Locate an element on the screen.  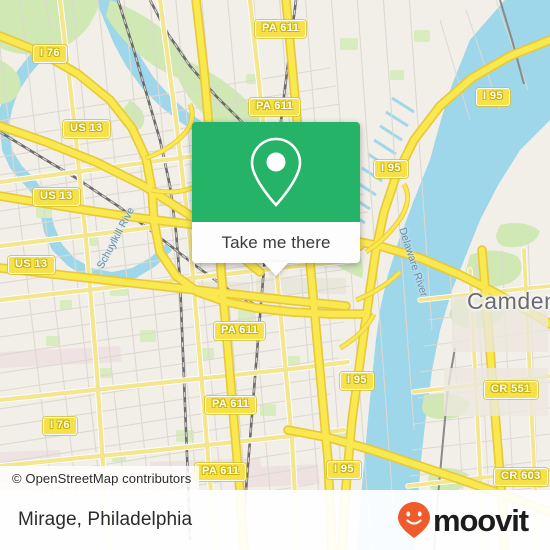
map-attribution: © OpenStreetMap contributors is located at coordinates (100, 478).